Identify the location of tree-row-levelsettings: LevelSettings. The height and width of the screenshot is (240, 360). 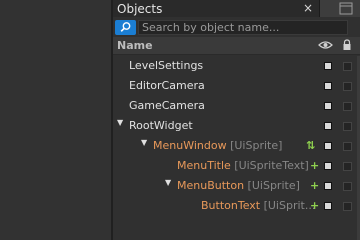
(236, 66).